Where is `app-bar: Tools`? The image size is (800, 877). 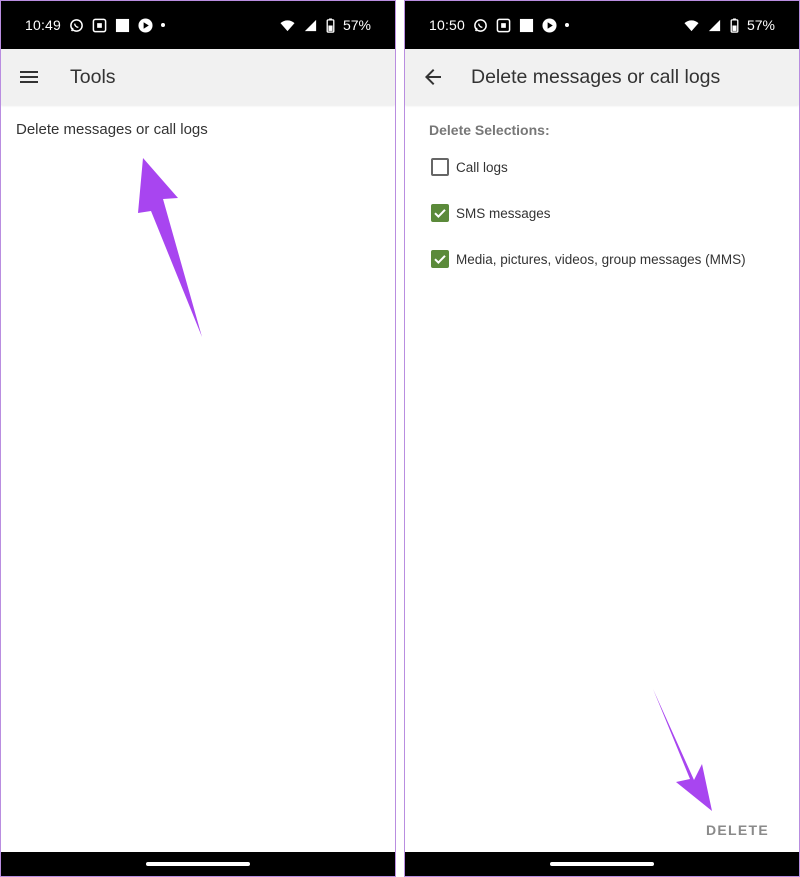 app-bar: Tools is located at coordinates (198, 77).